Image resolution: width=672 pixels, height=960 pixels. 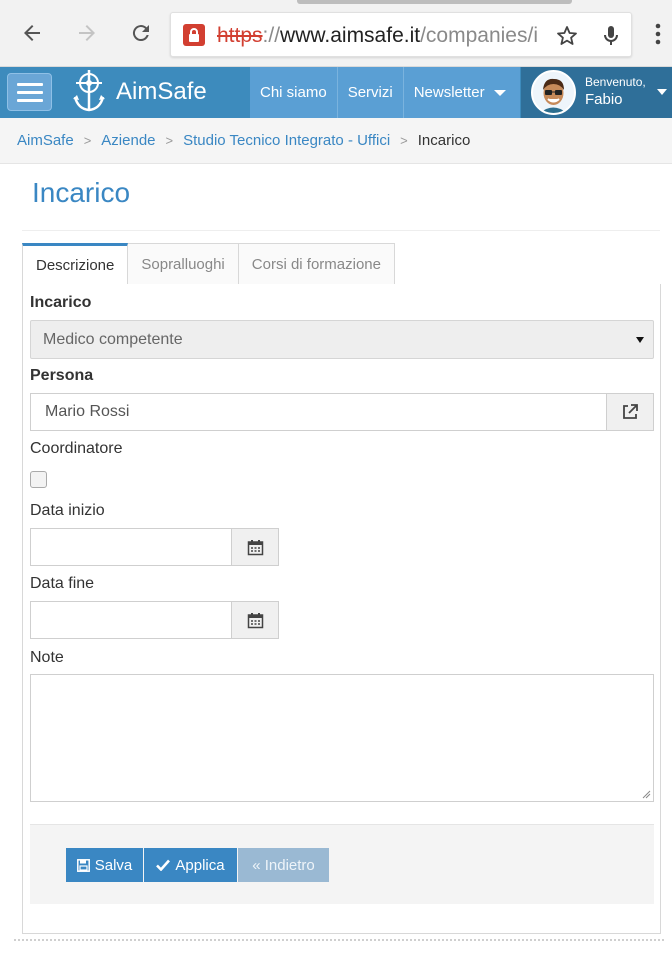 I want to click on data-fine-label: Data fine, so click(x=62, y=583).